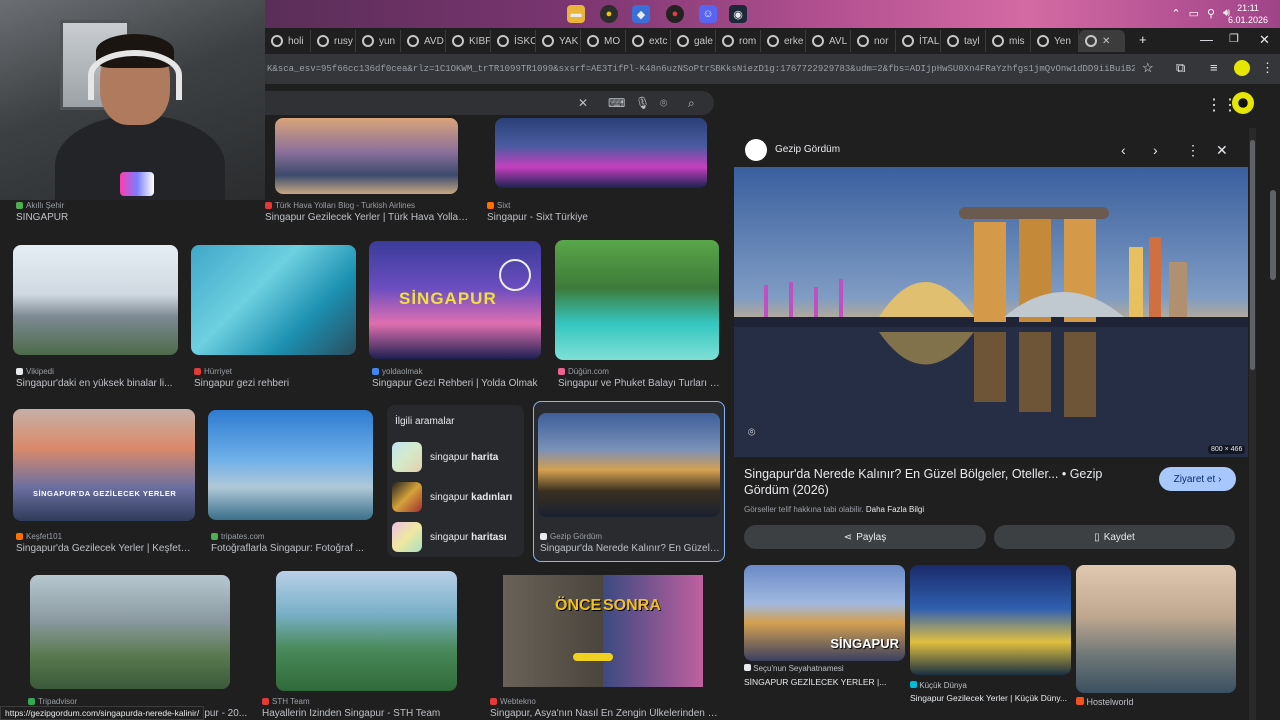 The image size is (1280, 720). I want to click on restore-icon: ❐, so click(1234, 38).